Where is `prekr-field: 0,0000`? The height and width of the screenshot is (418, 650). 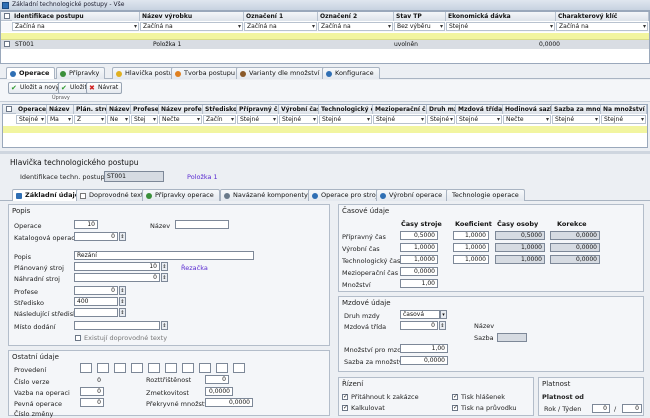 prekr-field: 0,0000 is located at coordinates (229, 402).